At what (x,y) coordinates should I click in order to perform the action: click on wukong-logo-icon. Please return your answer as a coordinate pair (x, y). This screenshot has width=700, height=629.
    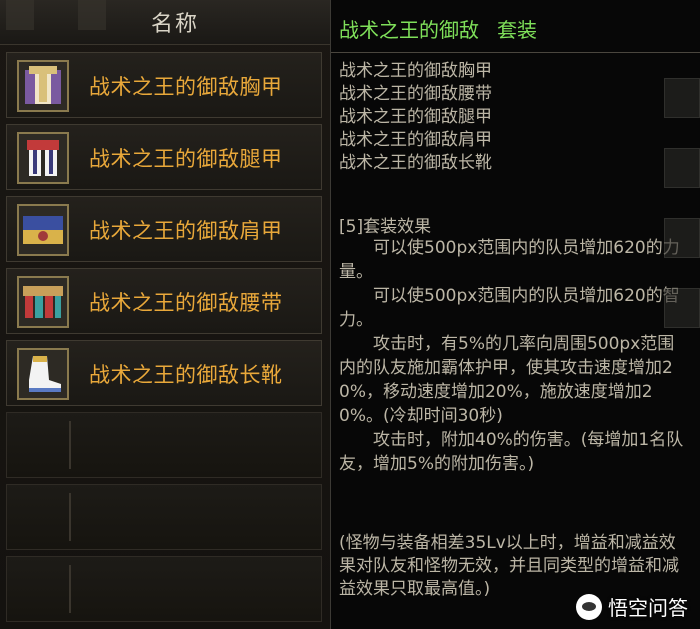
    Looking at the image, I should click on (589, 606).